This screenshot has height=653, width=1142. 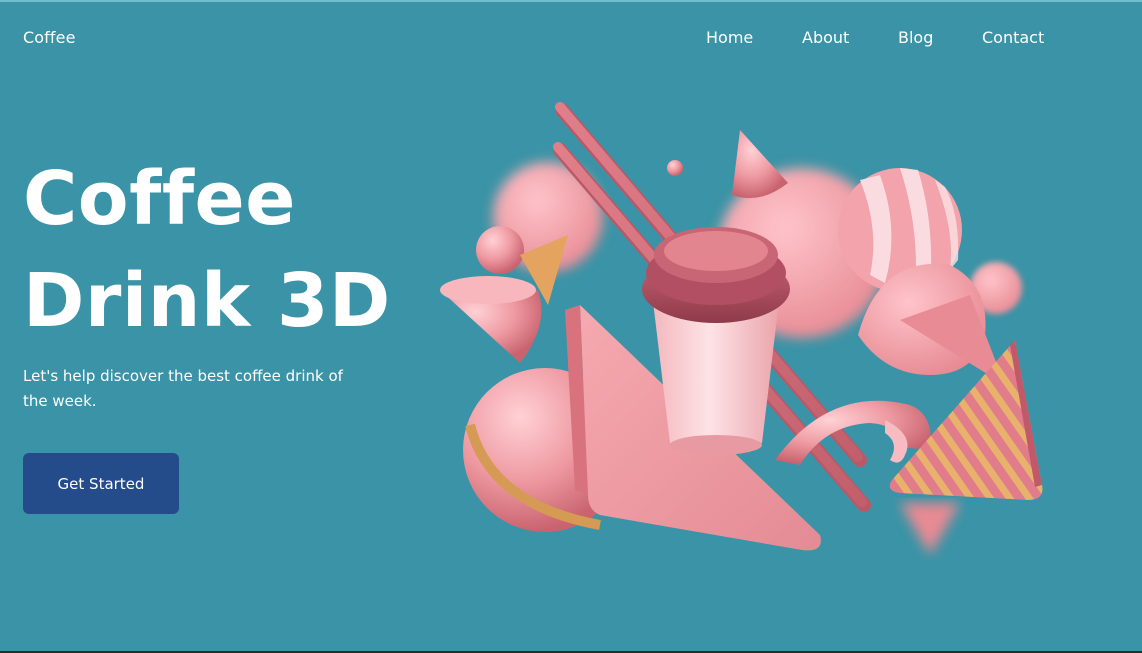 I want to click on nav-link-blog: Blog, so click(x=940, y=37).